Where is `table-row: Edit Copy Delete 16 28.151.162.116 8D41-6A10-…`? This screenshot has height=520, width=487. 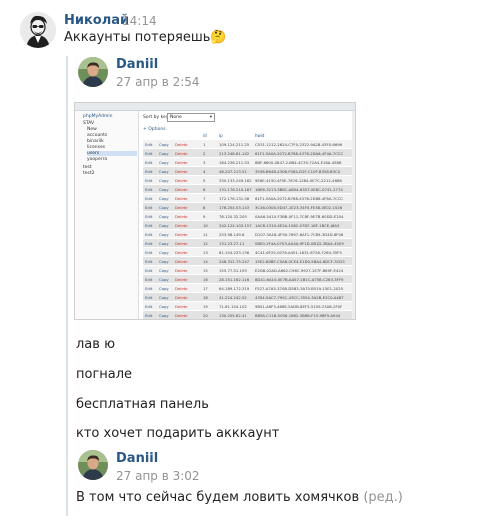
table-row: Edit Copy Delete 16 28.151.162.116 8D41-6A10-… is located at coordinates (249, 279).